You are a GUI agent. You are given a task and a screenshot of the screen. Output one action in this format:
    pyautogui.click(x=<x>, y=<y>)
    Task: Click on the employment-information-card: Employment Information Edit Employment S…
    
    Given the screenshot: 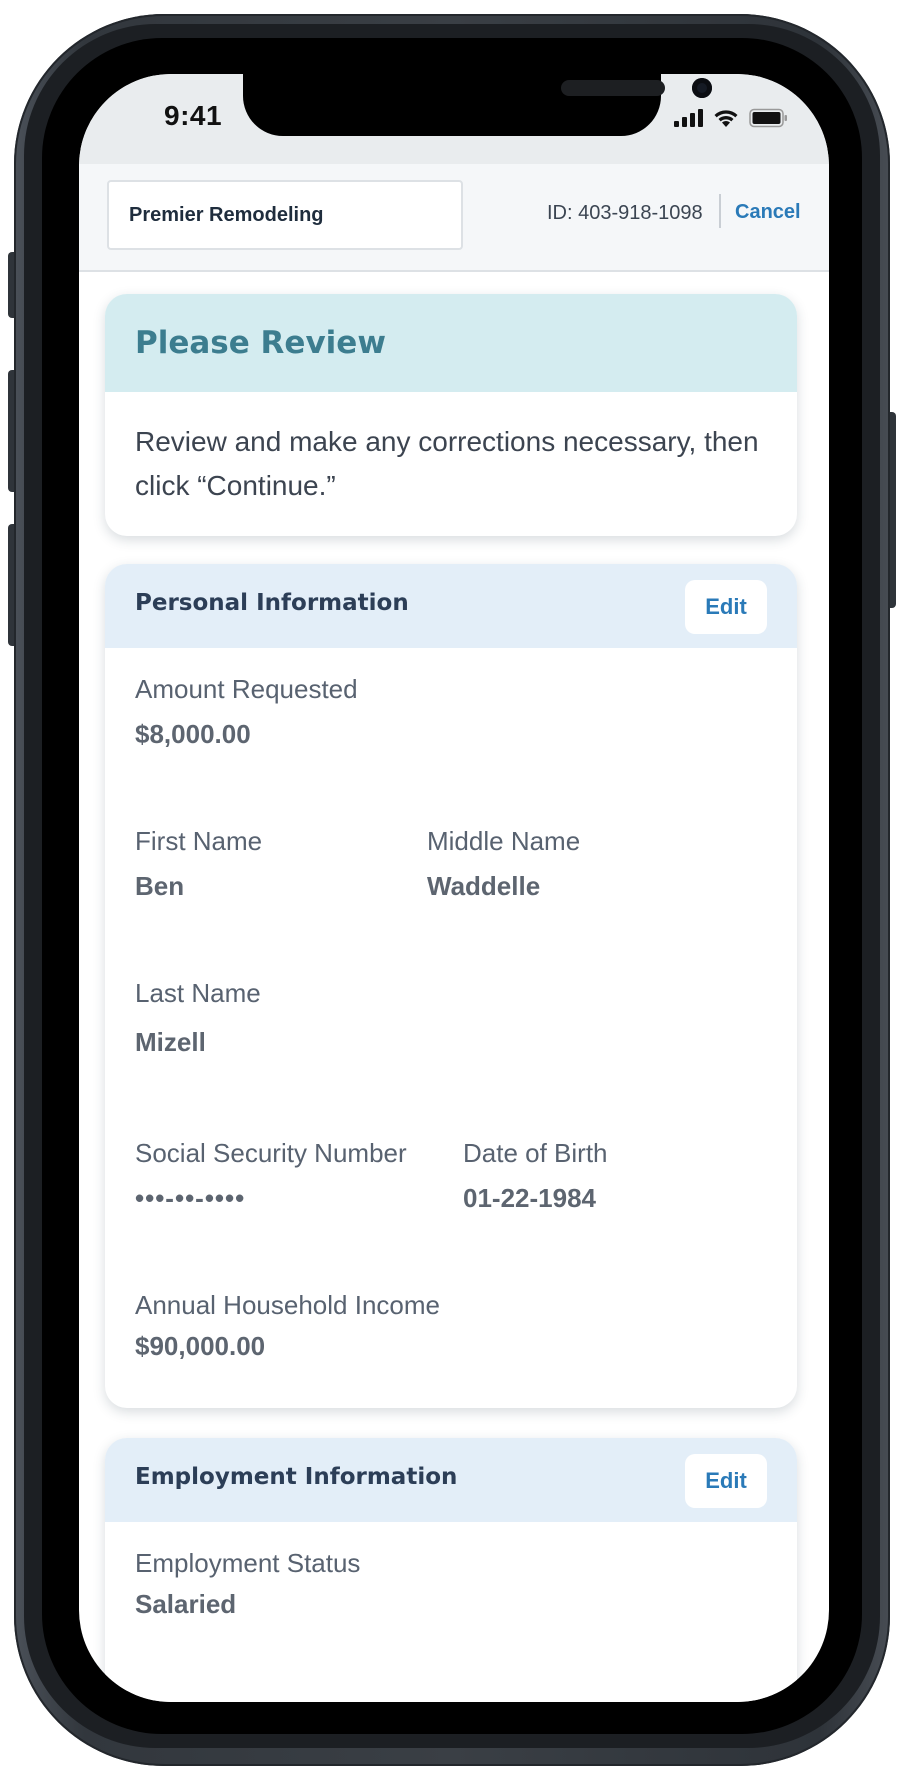 What is the action you would take?
    pyautogui.click(x=451, y=1570)
    